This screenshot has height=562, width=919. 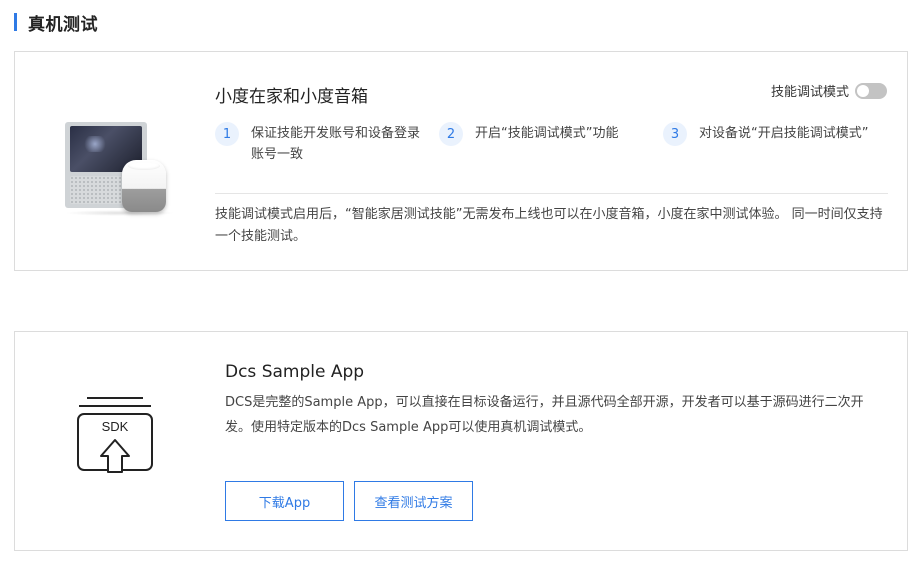 What do you see at coordinates (63, 24) in the screenshot?
I see `section-title: 真机测试` at bounding box center [63, 24].